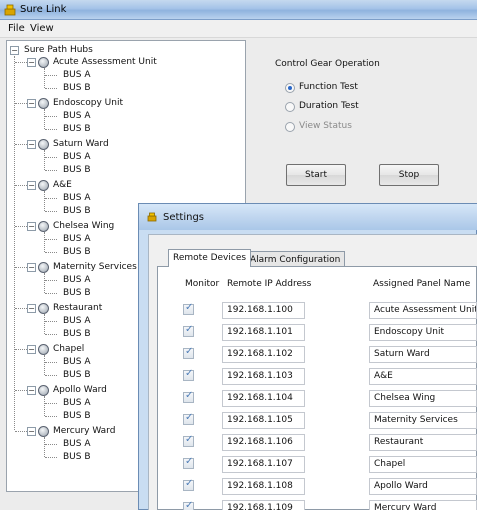 Image resolution: width=477 pixels, height=510 pixels. I want to click on ip-address-field: 192.168.1.108, so click(263, 486).